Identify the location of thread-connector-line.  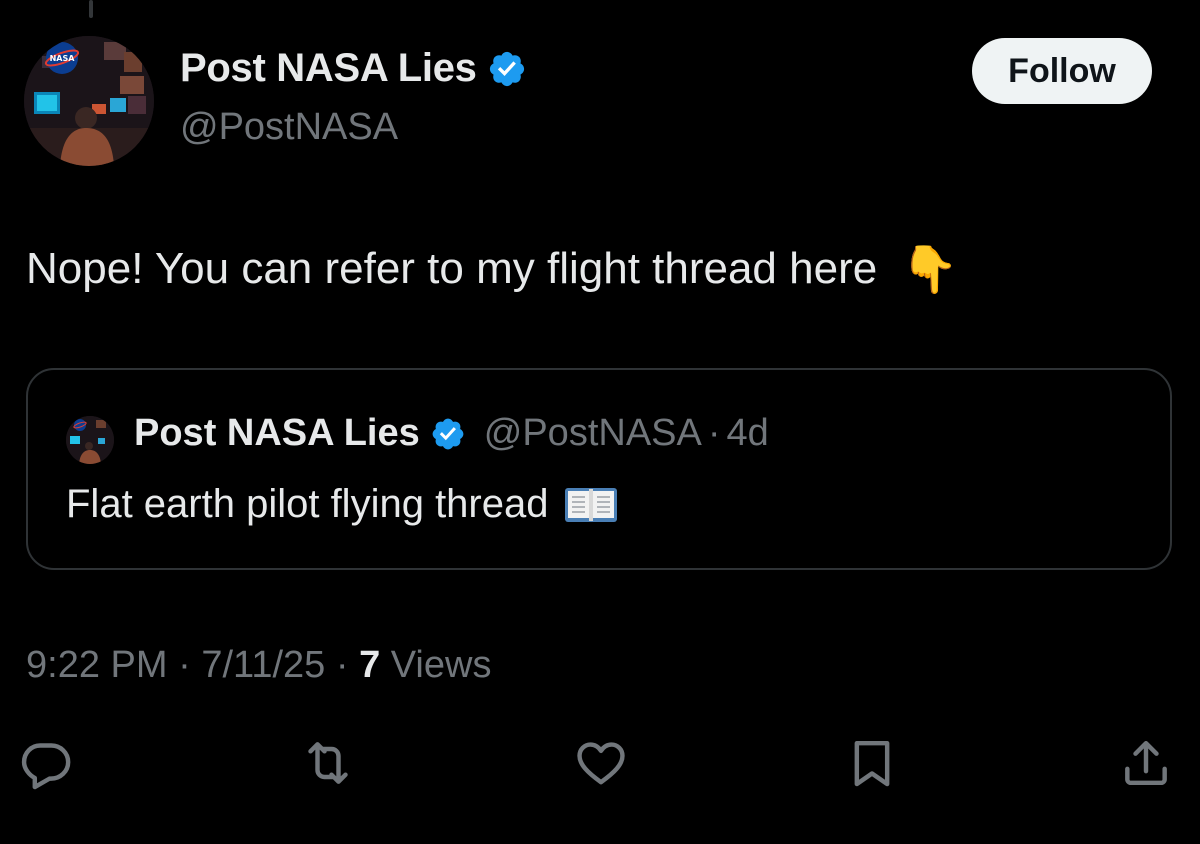
(91, 9).